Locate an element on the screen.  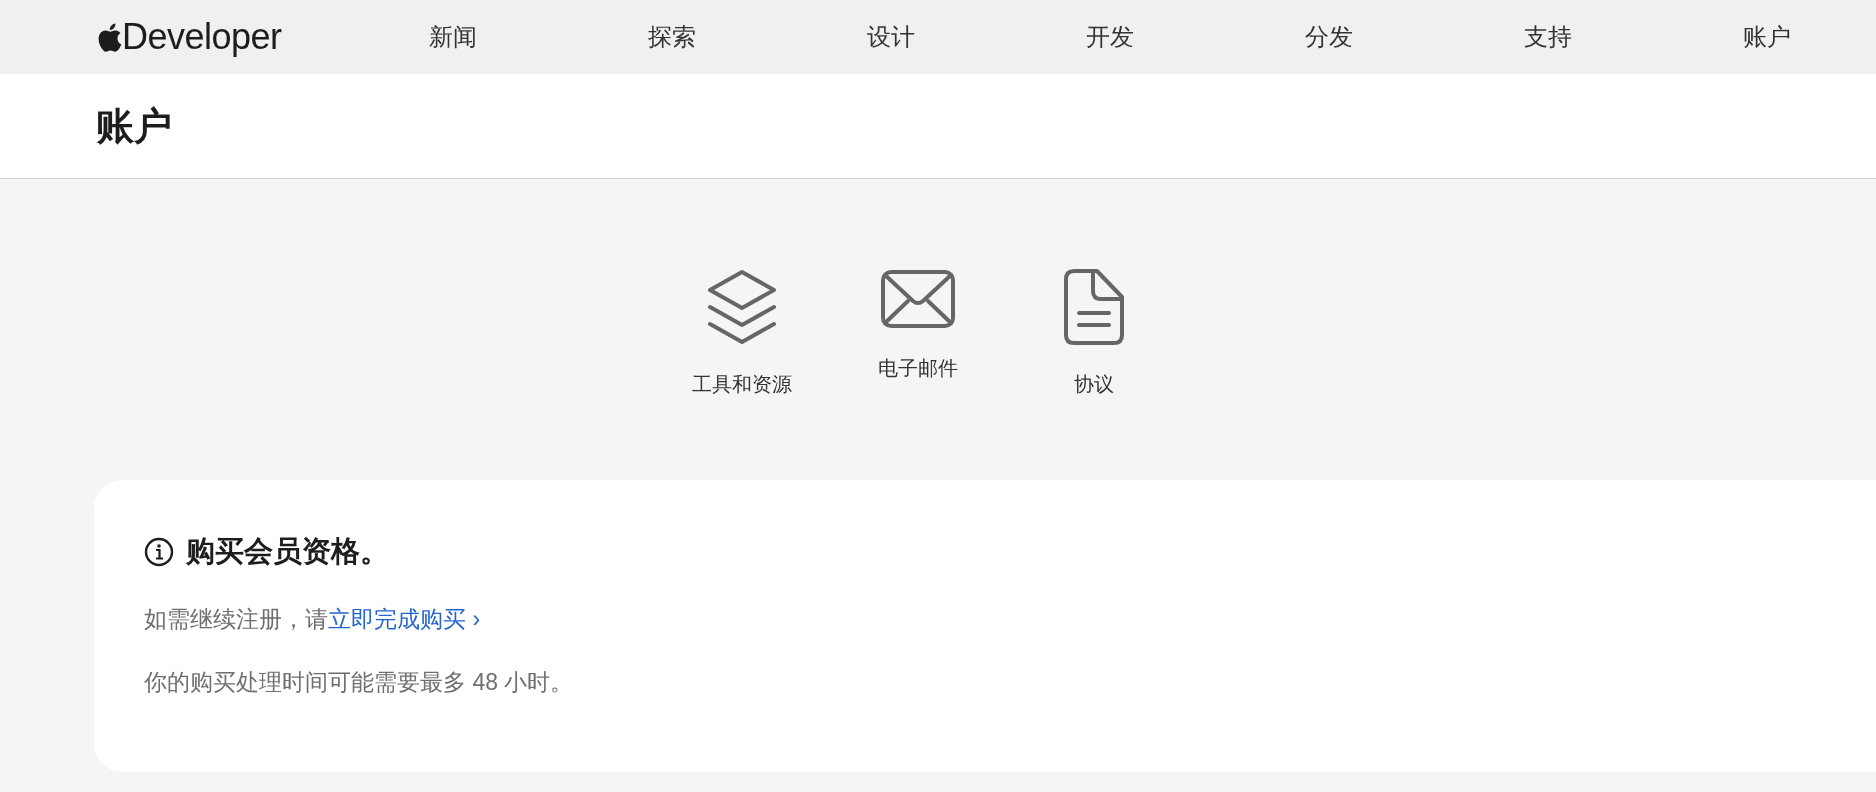
nav-link: 探索 is located at coordinates (671, 37).